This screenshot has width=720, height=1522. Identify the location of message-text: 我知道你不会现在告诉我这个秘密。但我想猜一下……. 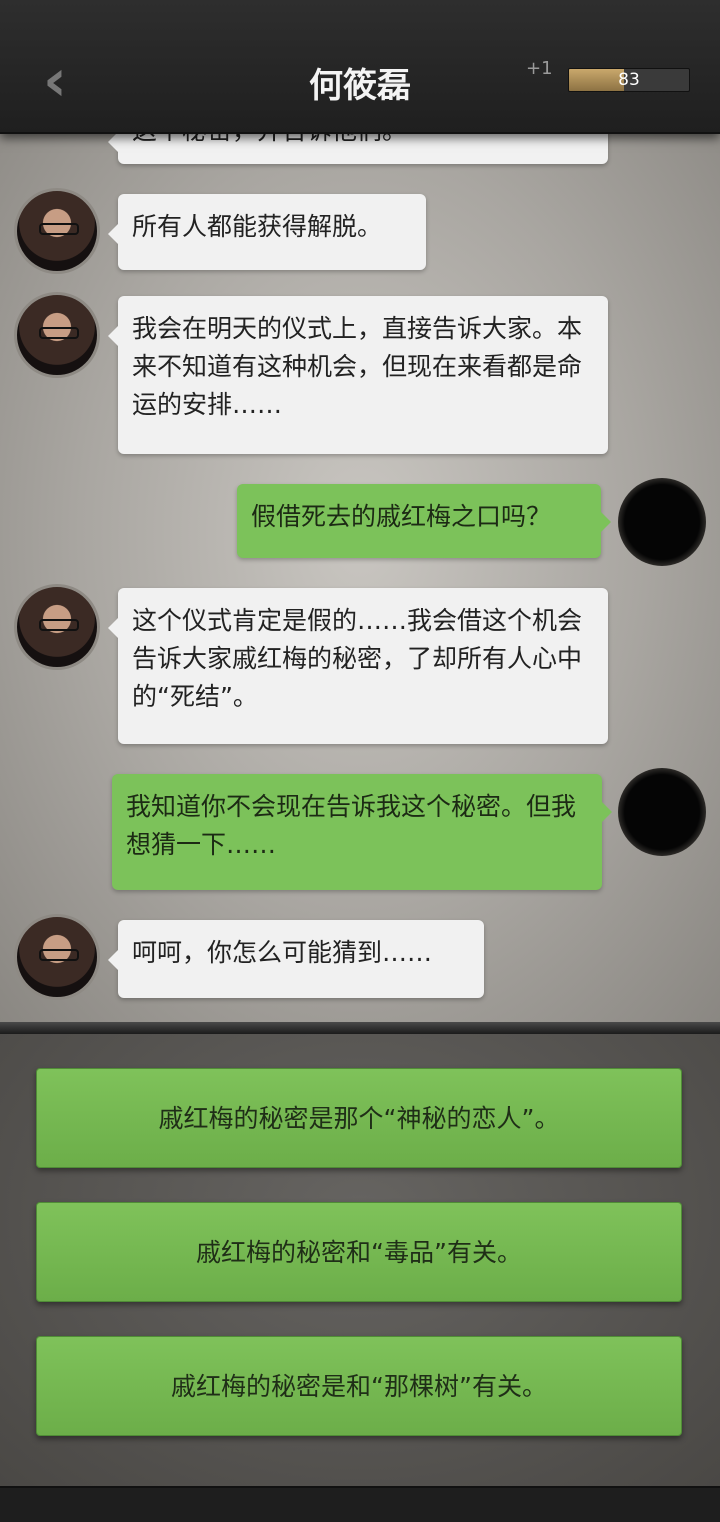
(351, 825).